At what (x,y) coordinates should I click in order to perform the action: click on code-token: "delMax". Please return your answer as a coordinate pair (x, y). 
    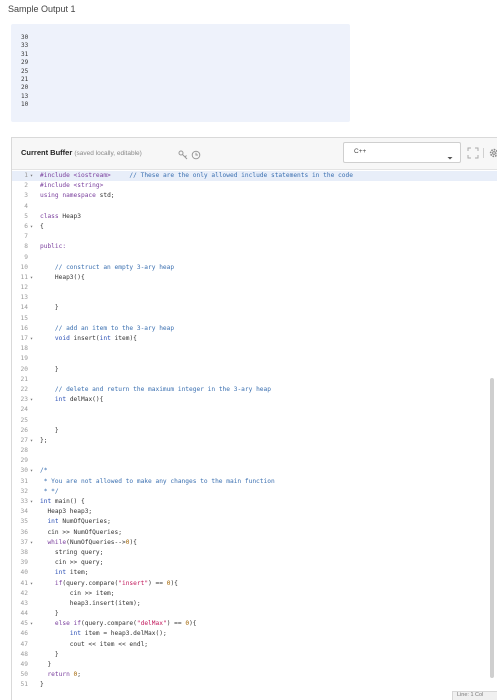
    Looking at the image, I should click on (151, 624).